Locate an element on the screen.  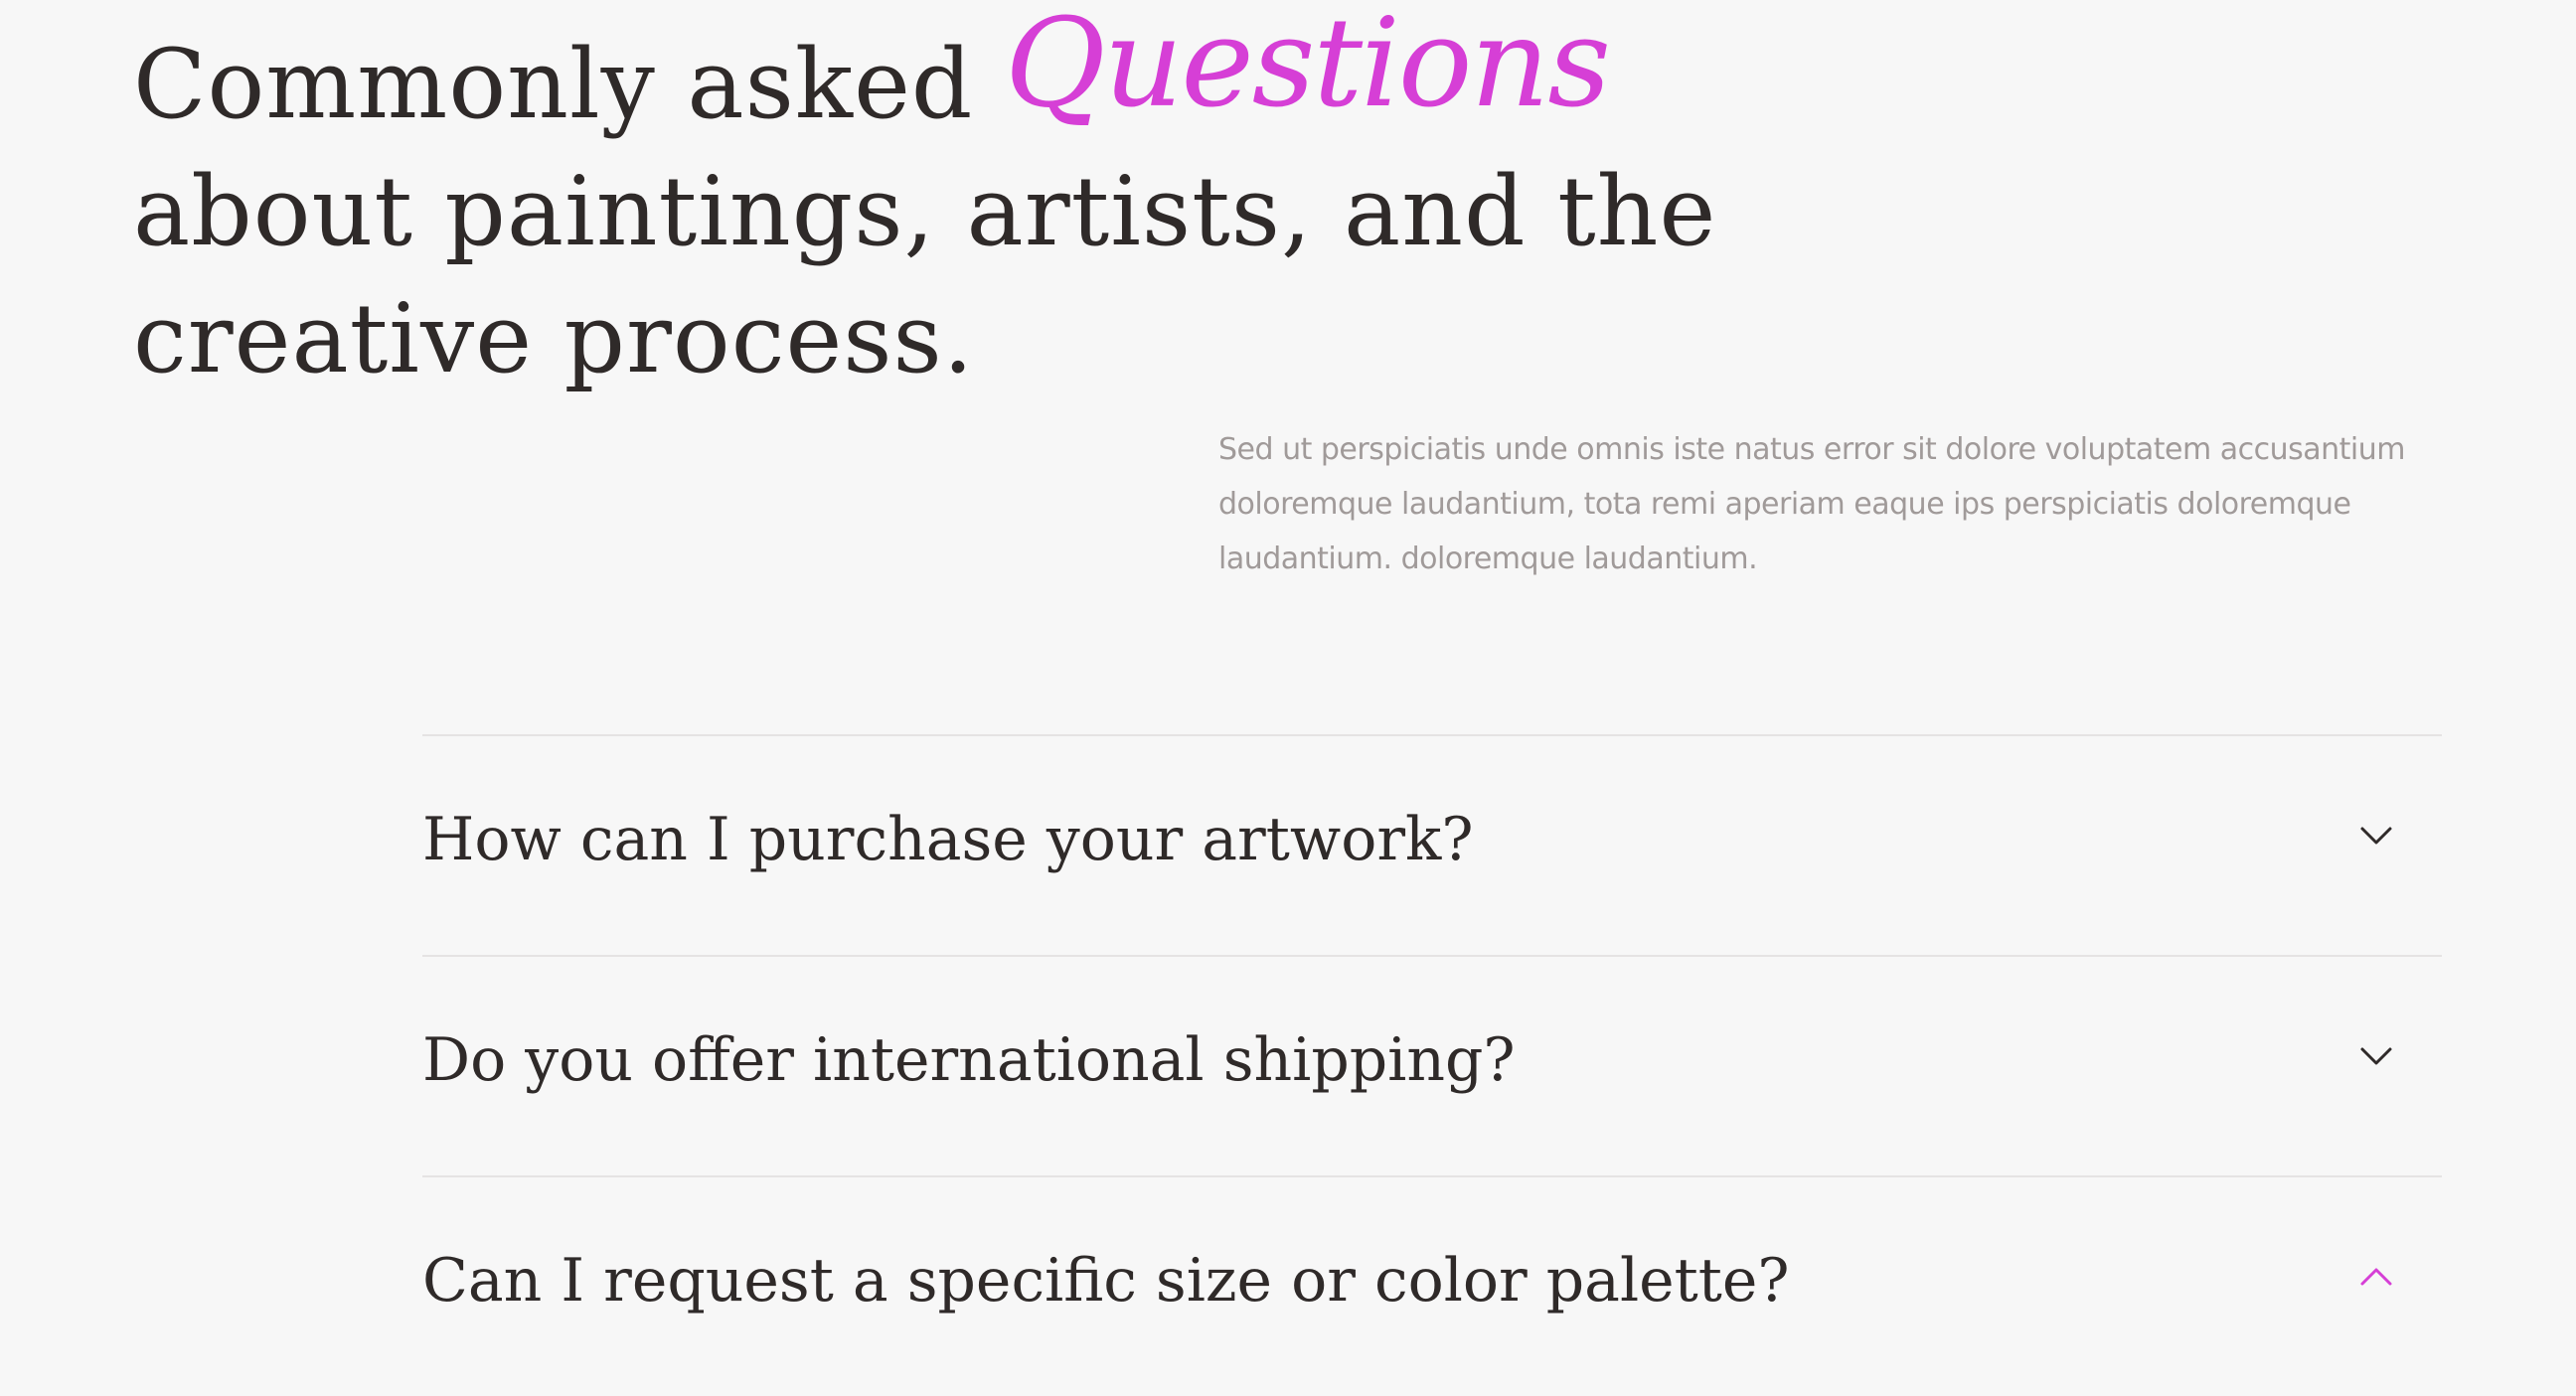
heading-accent-word: Questions is located at coordinates (1307, 67).